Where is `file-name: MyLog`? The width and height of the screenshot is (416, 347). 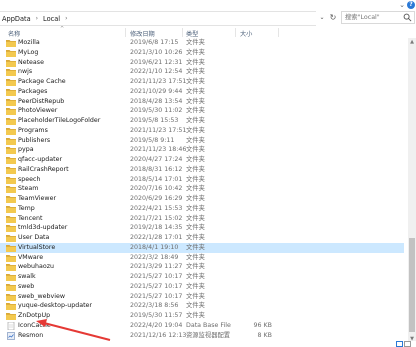 file-name: MyLog is located at coordinates (28, 52).